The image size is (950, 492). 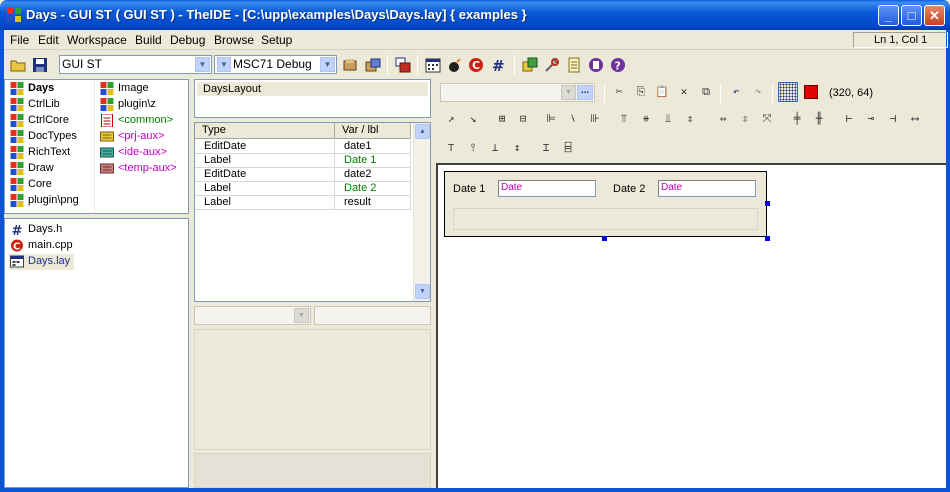 What do you see at coordinates (596, 65) in the screenshot?
I see `help-topics-icon` at bounding box center [596, 65].